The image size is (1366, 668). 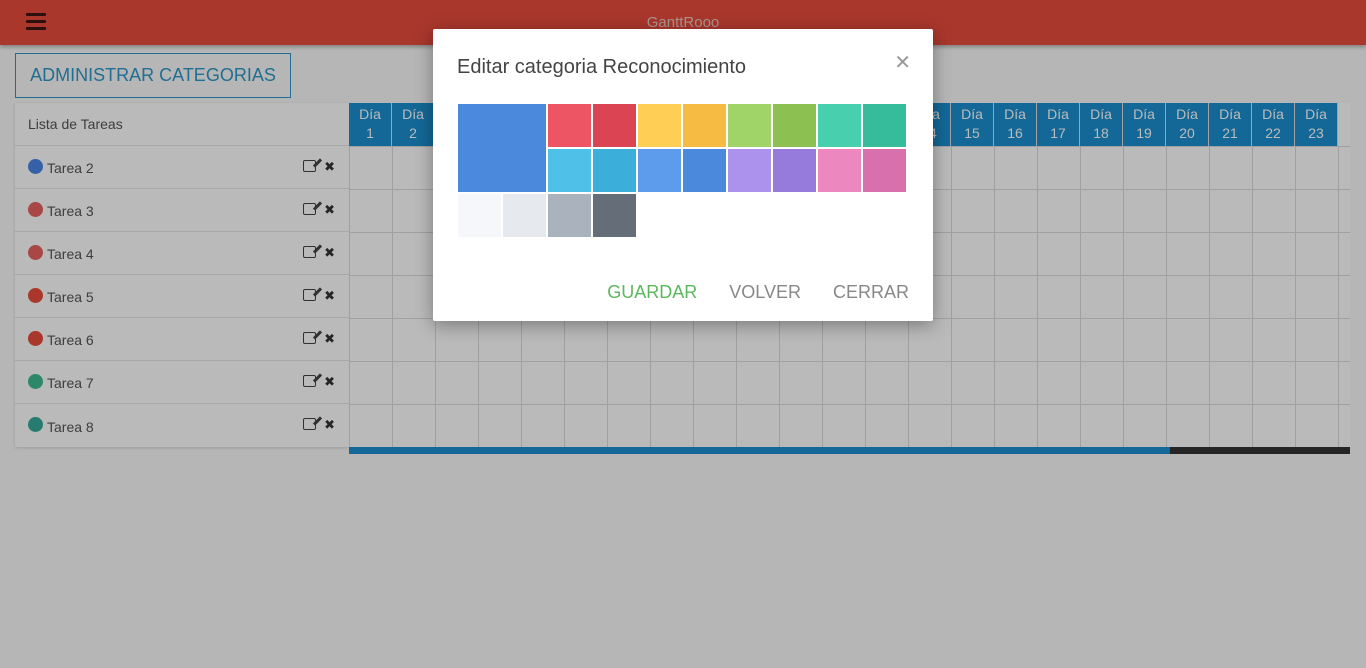 I want to click on close-button: CERRAR, so click(x=871, y=292).